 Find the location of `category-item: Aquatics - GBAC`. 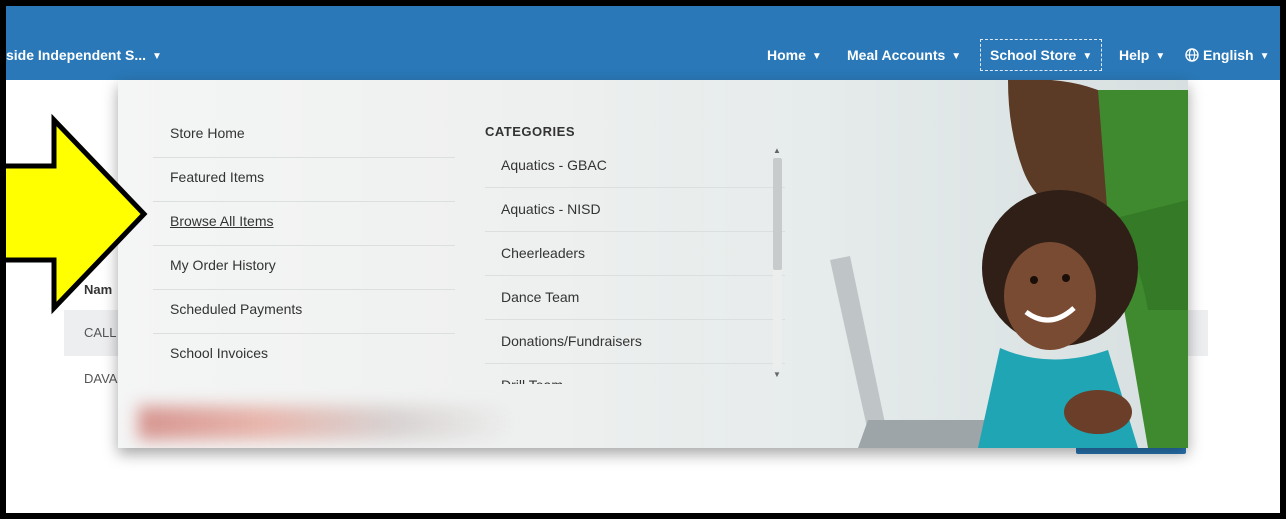

category-item: Aquatics - GBAC is located at coordinates (635, 166).